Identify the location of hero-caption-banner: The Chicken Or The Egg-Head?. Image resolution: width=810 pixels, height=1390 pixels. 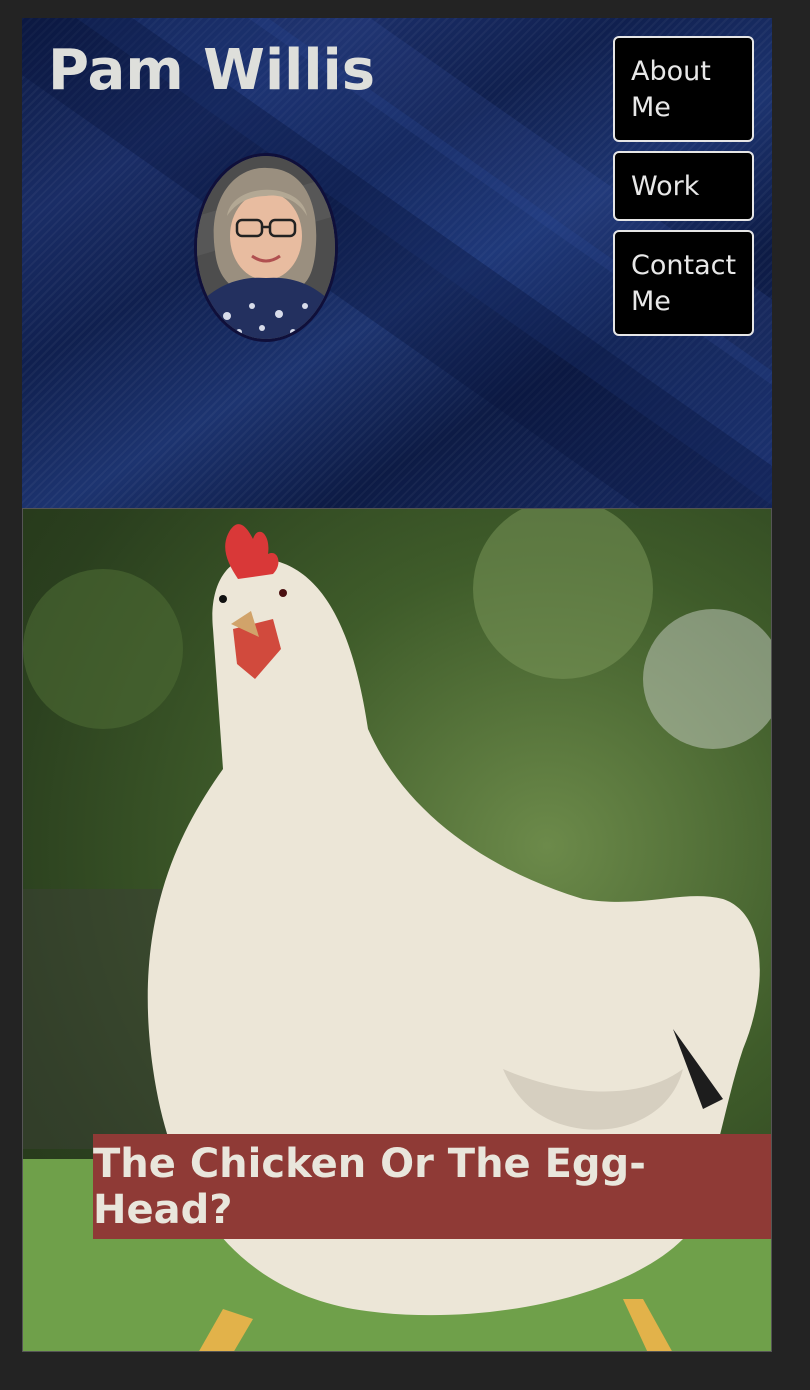
(432, 1186).